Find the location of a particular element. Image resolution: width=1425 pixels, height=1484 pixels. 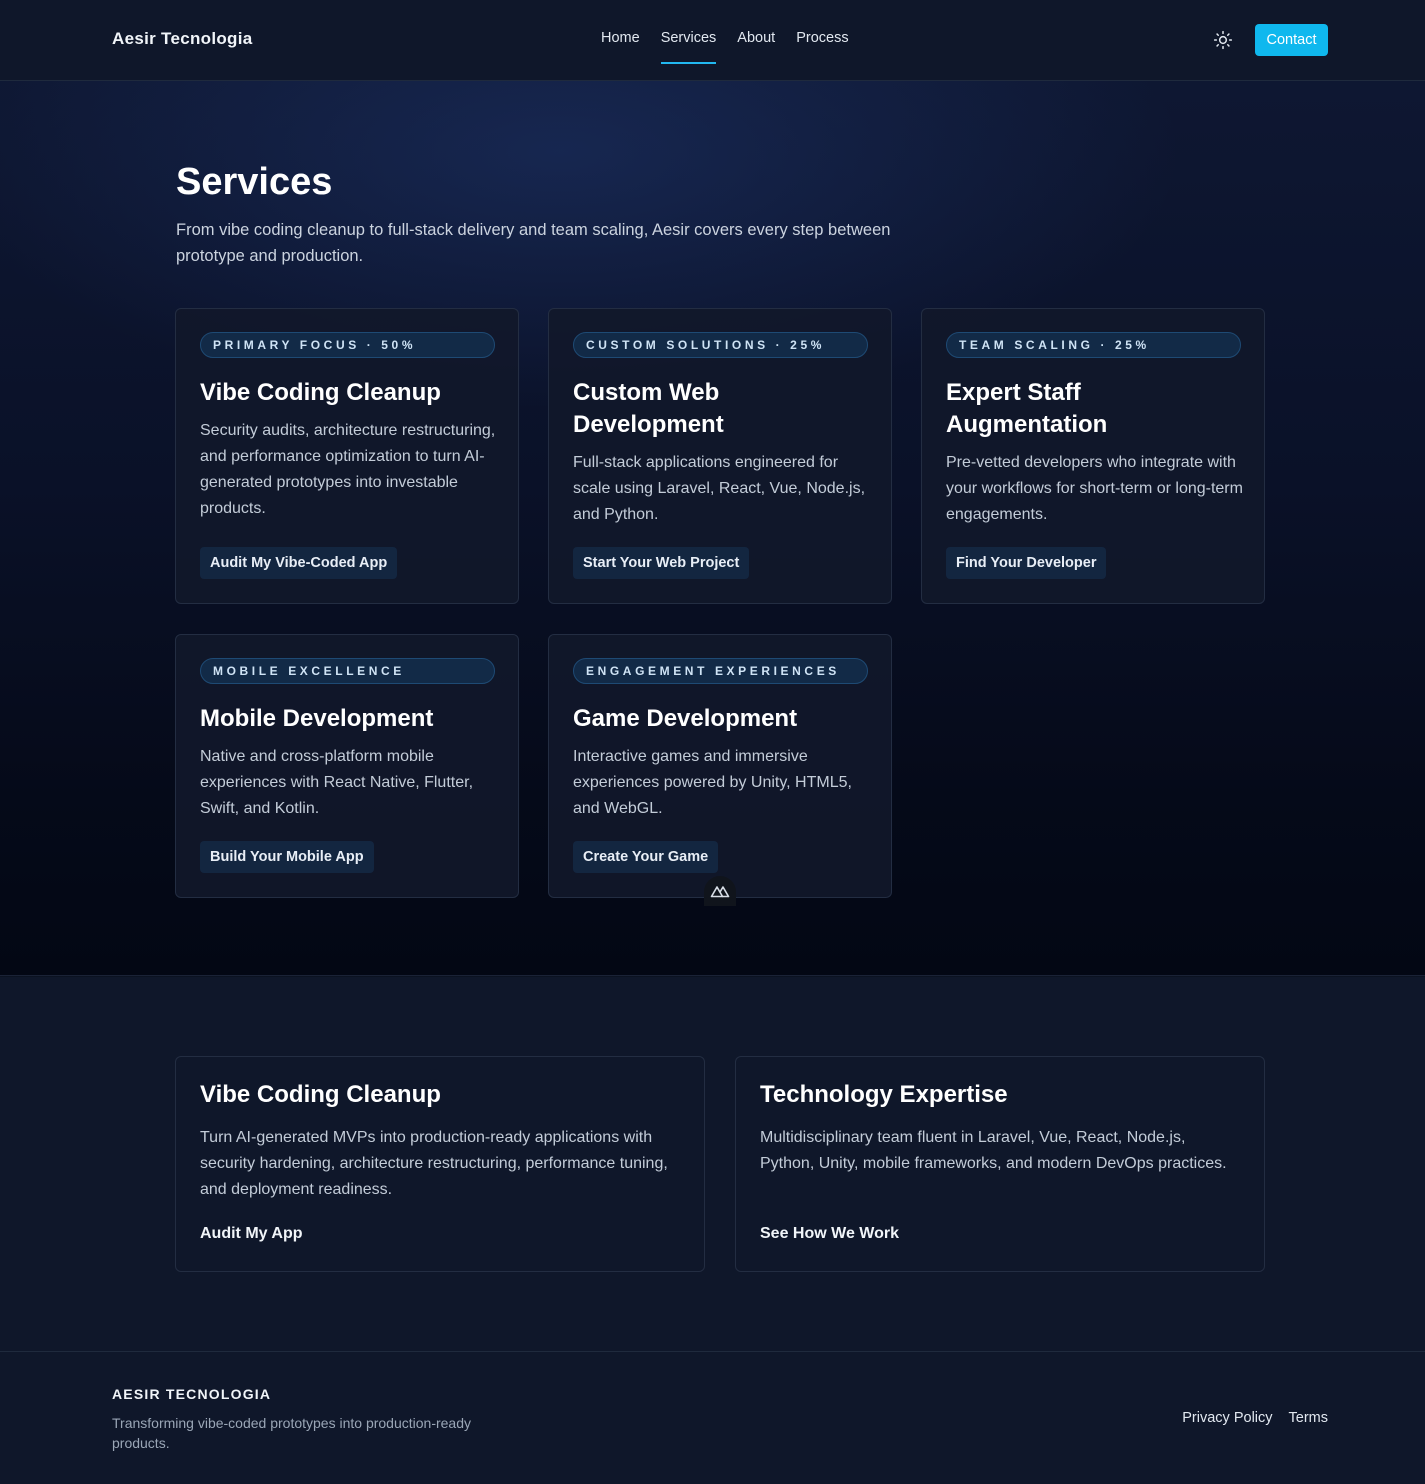

build-mobile-app-button: Build Your Mobile App is located at coordinates (287, 857).